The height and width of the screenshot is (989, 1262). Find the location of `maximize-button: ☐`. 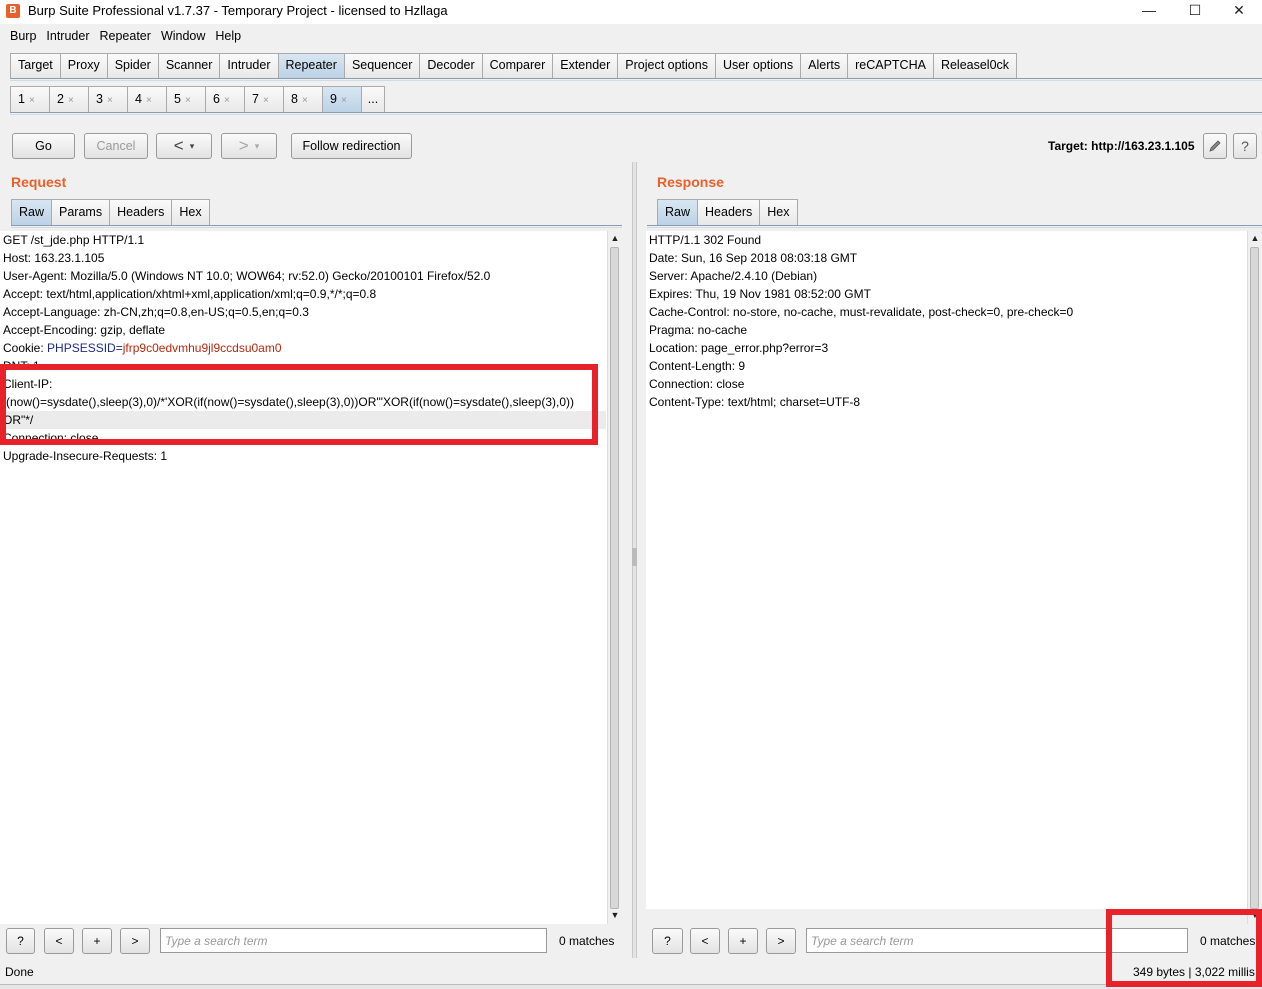

maximize-button: ☐ is located at coordinates (1195, 11).